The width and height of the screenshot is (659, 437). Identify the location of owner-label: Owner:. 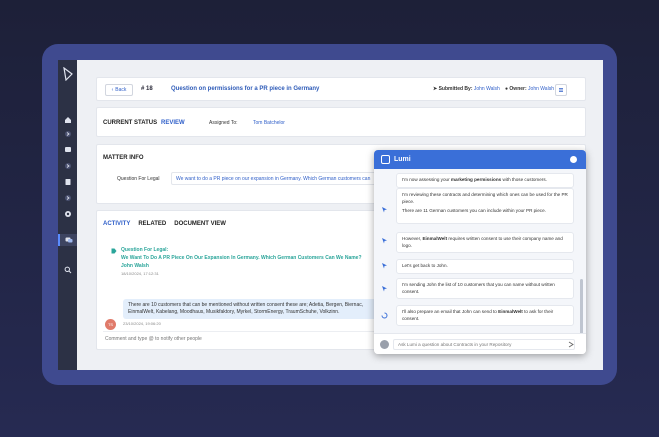
(518, 89).